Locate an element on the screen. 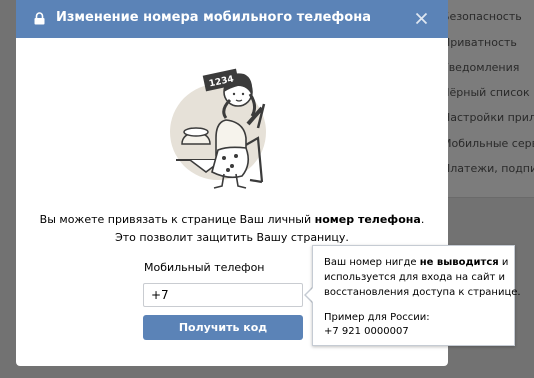  menu-item-app-settings: Настройки прило is located at coordinates (488, 117).